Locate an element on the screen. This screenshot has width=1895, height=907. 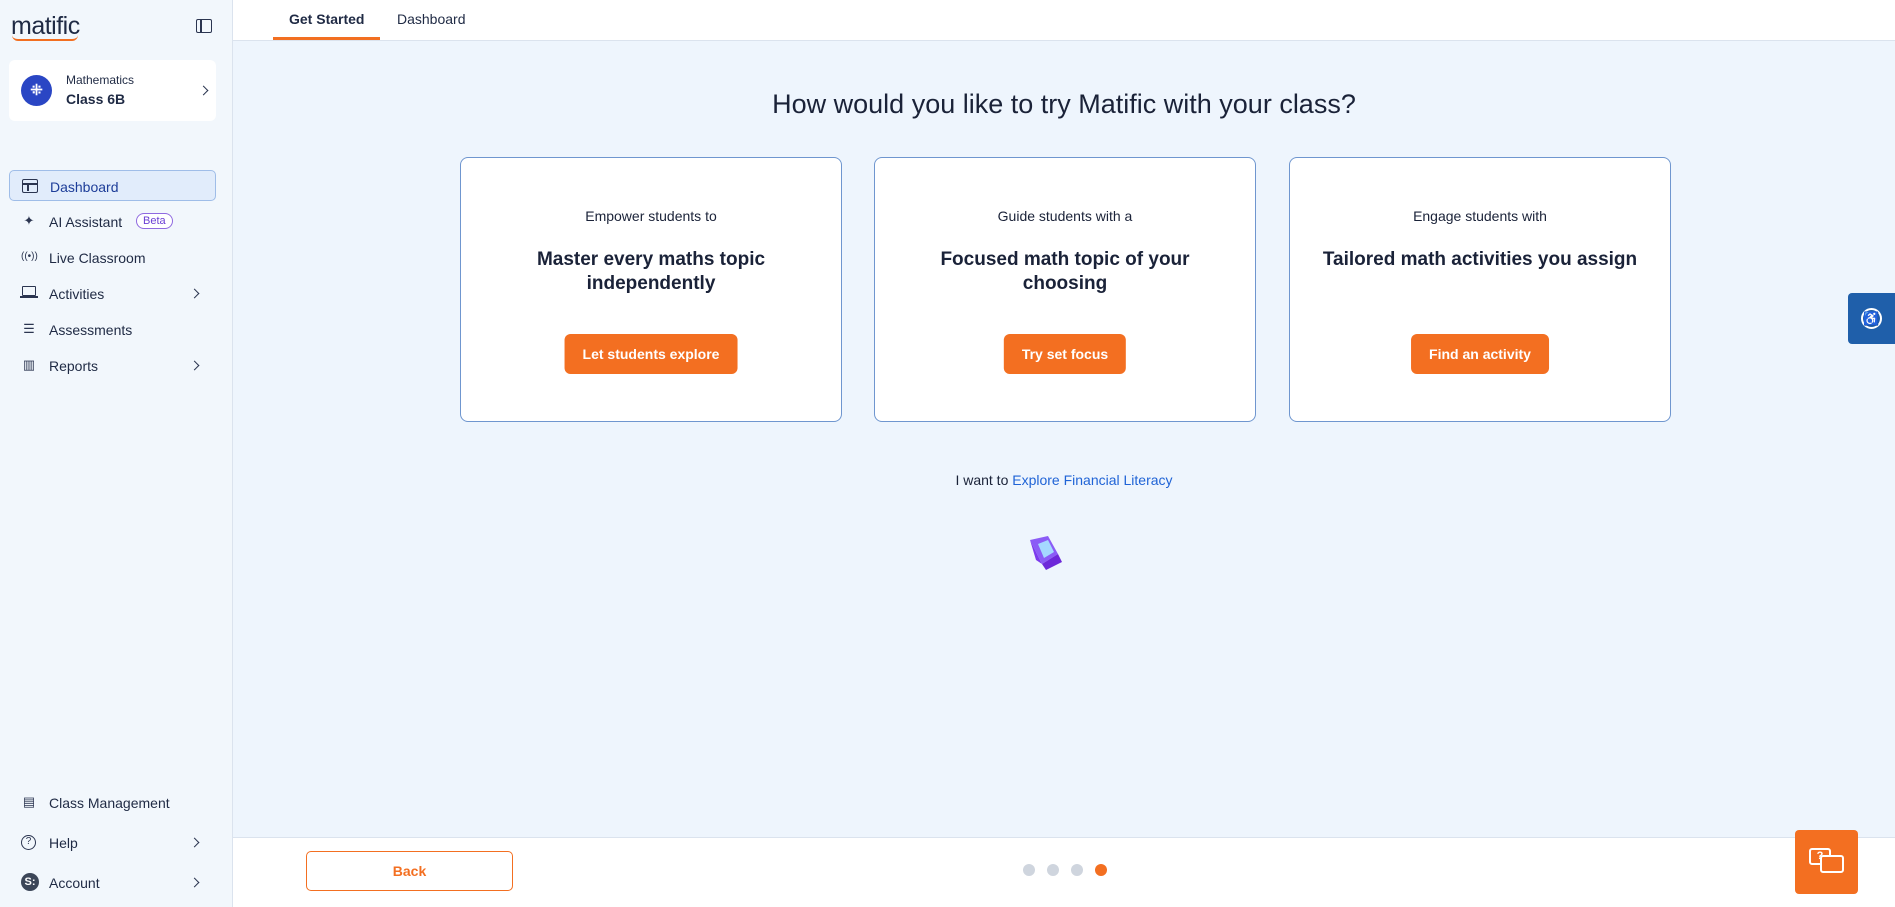
financial-literacy-prefix: I want to is located at coordinates (982, 480).